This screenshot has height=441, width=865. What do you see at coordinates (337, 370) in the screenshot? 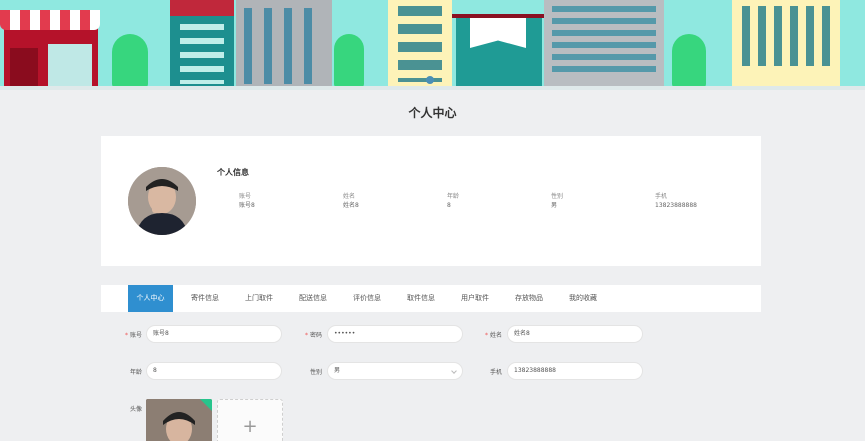
I see `gender-select-value: 男` at bounding box center [337, 370].